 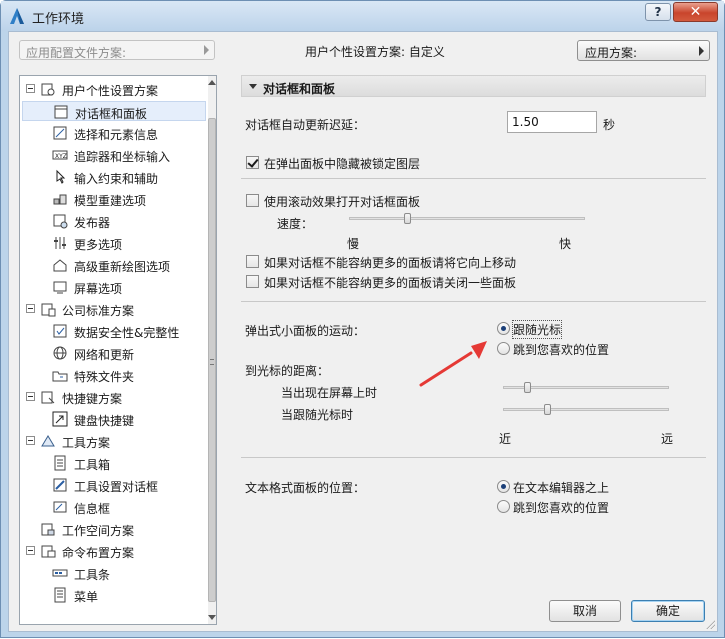 I want to click on scroll-up-icon, so click(x=212, y=82).